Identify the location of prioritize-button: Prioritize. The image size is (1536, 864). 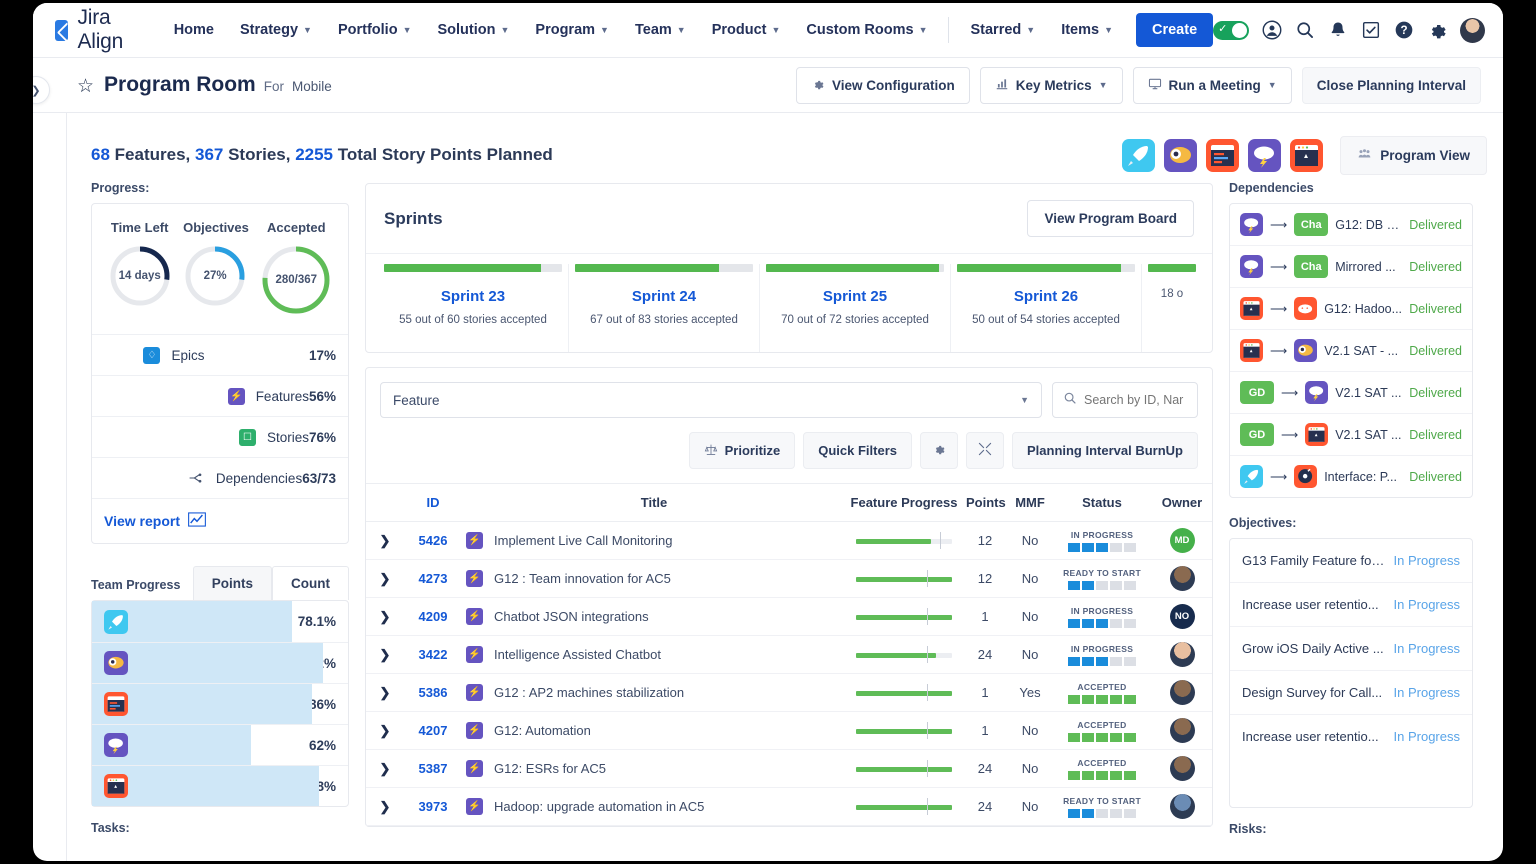
(742, 450).